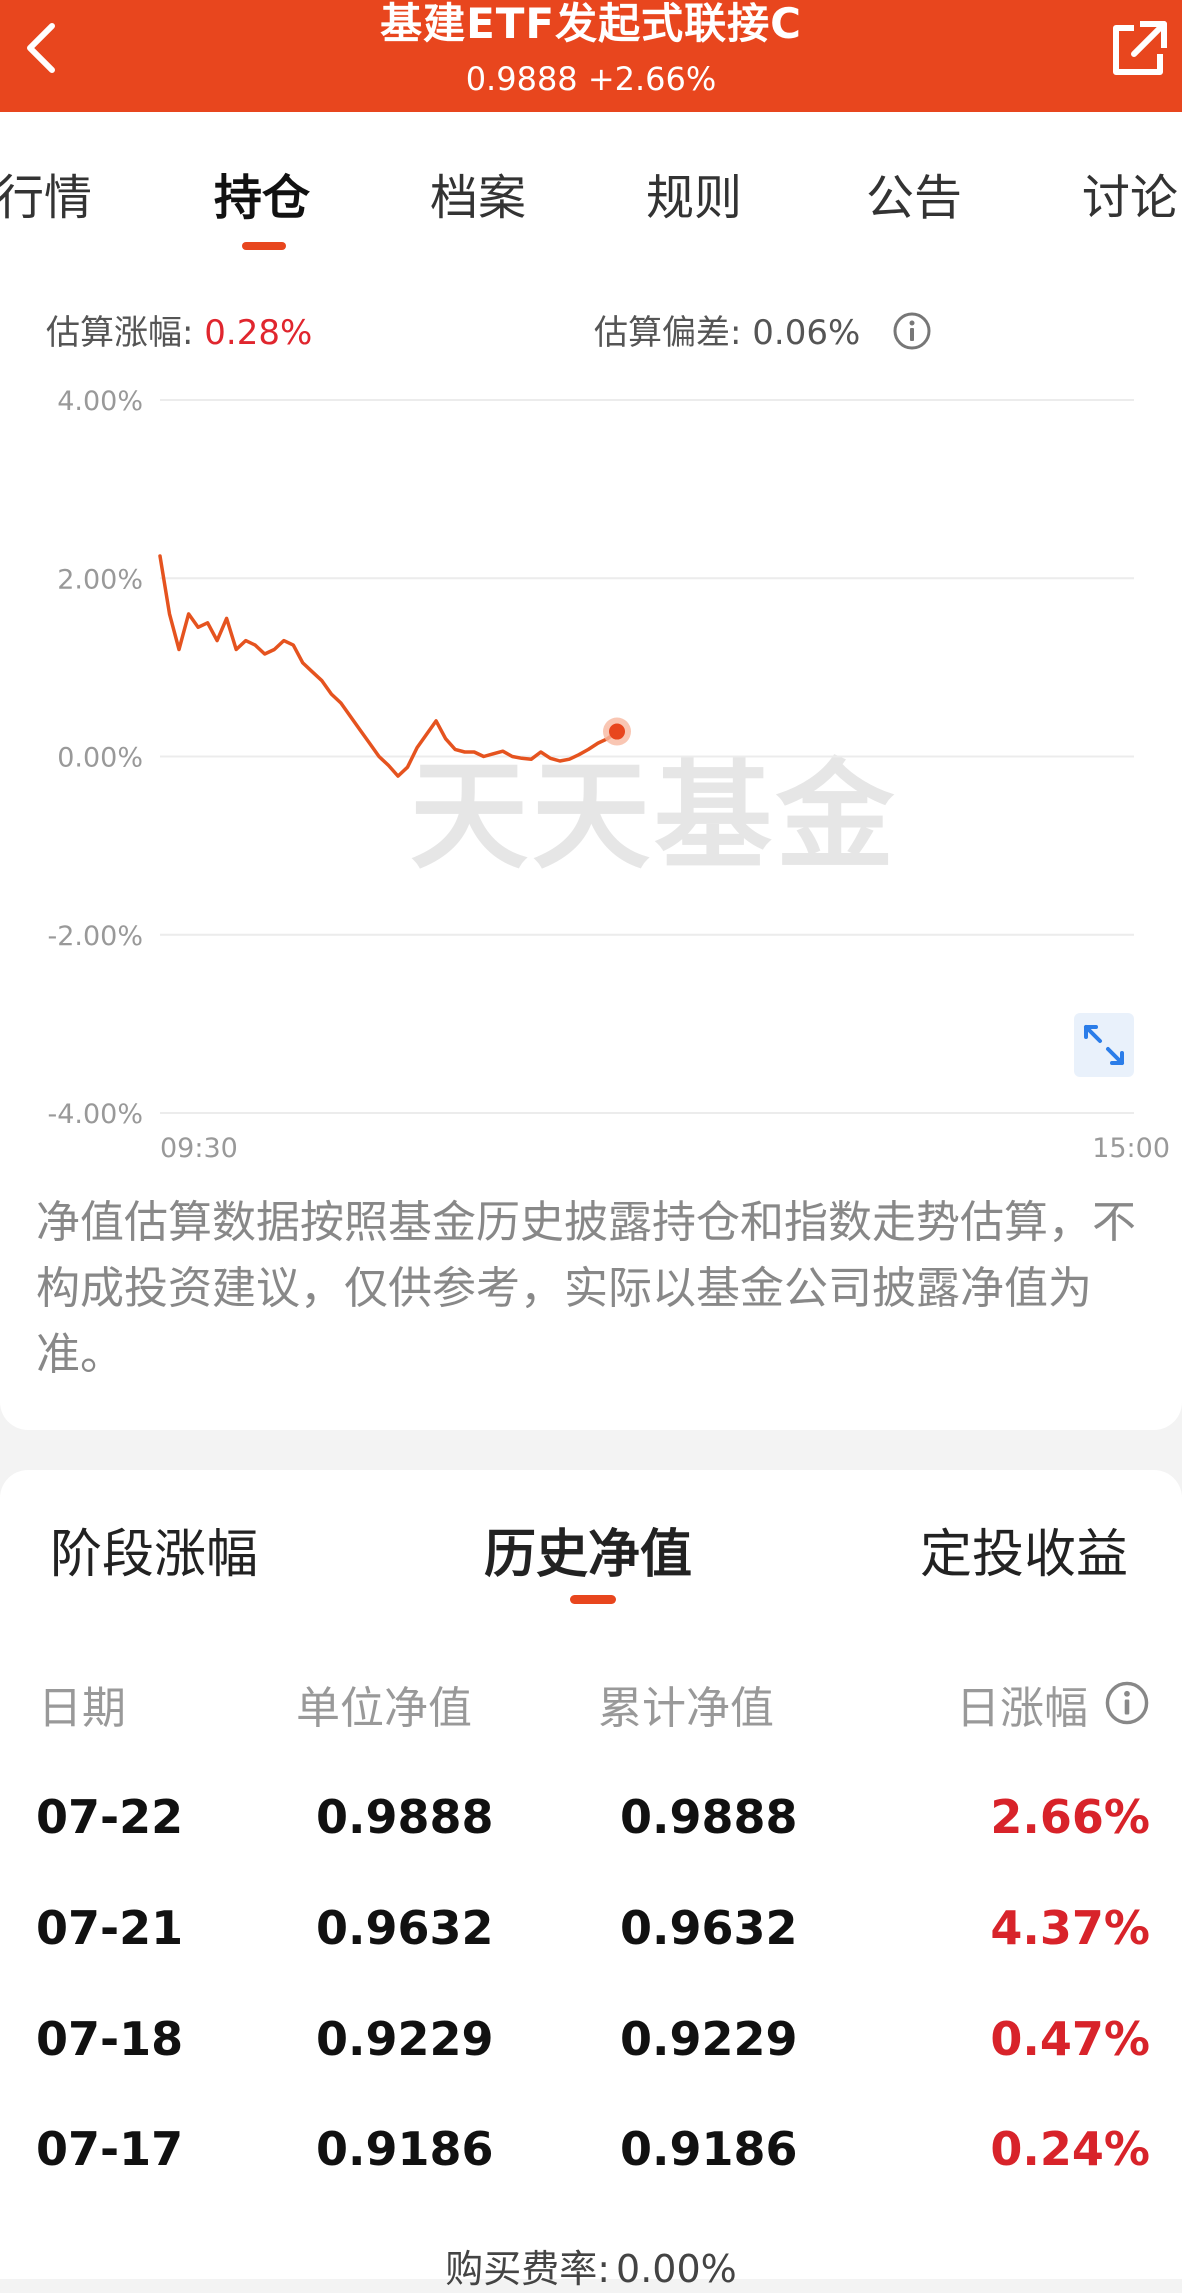 The height and width of the screenshot is (2293, 1182). I want to click on row-date: 07-21, so click(110, 1928).